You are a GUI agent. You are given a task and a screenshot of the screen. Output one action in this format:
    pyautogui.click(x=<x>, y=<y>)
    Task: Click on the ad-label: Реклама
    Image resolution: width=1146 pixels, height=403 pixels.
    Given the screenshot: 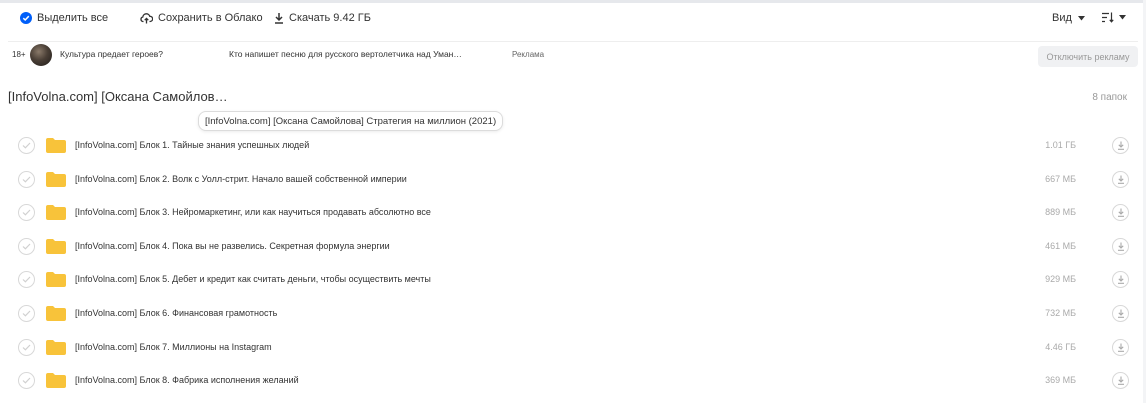 What is the action you would take?
    pyautogui.click(x=528, y=54)
    